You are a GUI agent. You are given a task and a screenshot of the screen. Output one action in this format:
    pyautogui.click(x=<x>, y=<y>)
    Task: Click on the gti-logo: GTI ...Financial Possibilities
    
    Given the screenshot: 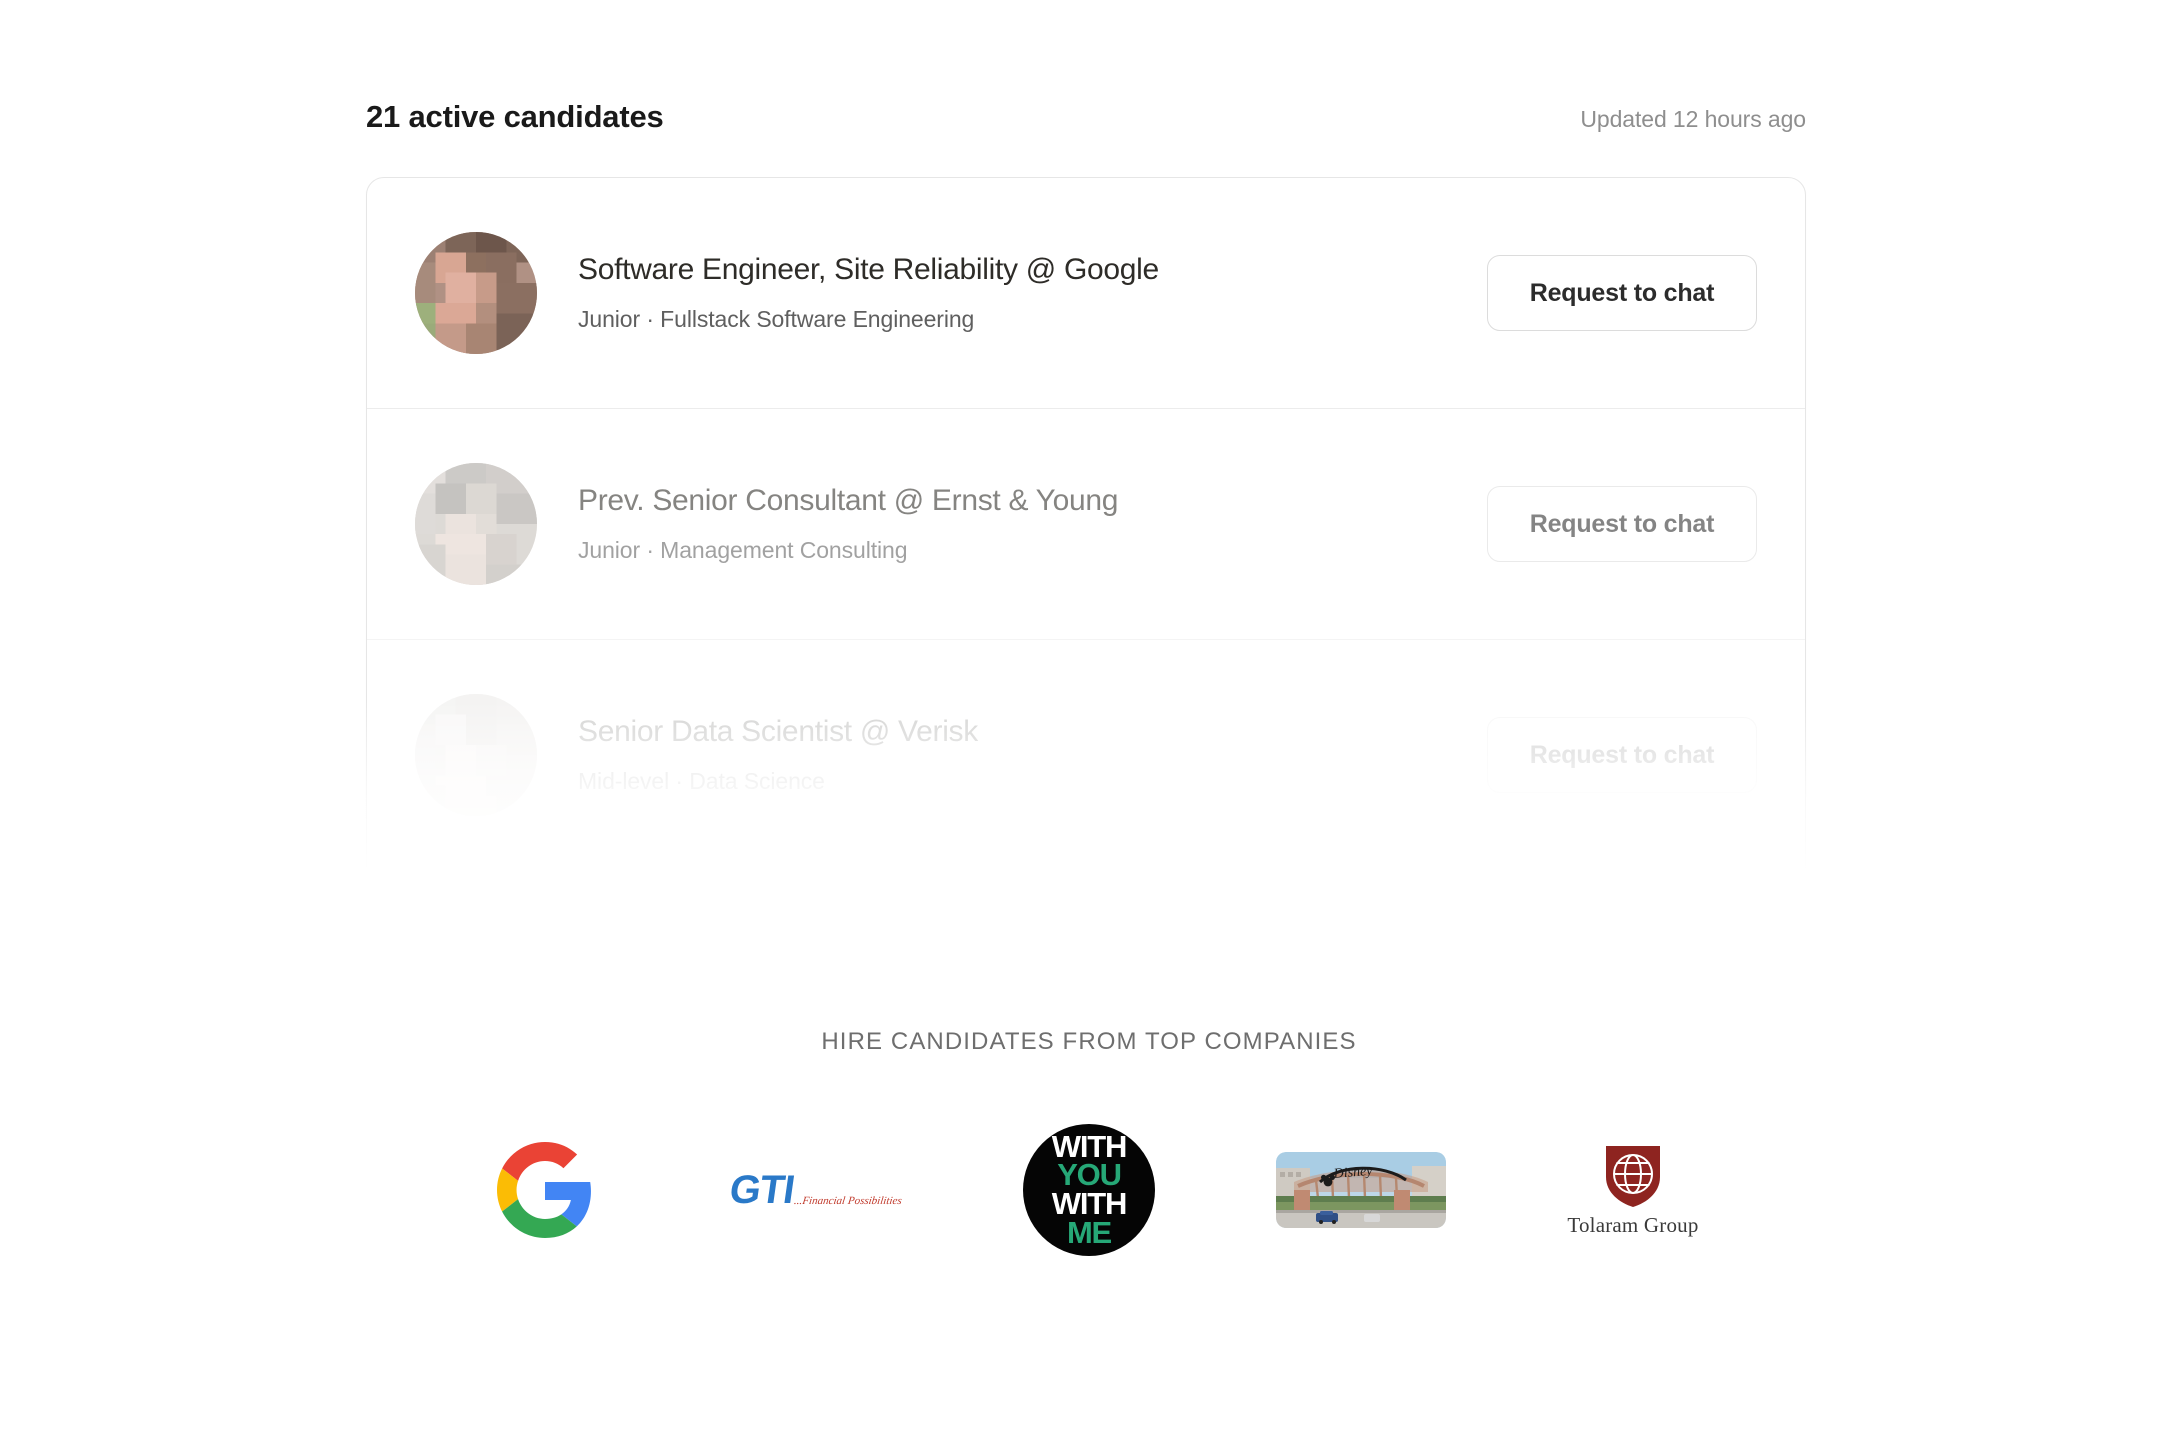 What is the action you would take?
    pyautogui.click(x=817, y=1190)
    